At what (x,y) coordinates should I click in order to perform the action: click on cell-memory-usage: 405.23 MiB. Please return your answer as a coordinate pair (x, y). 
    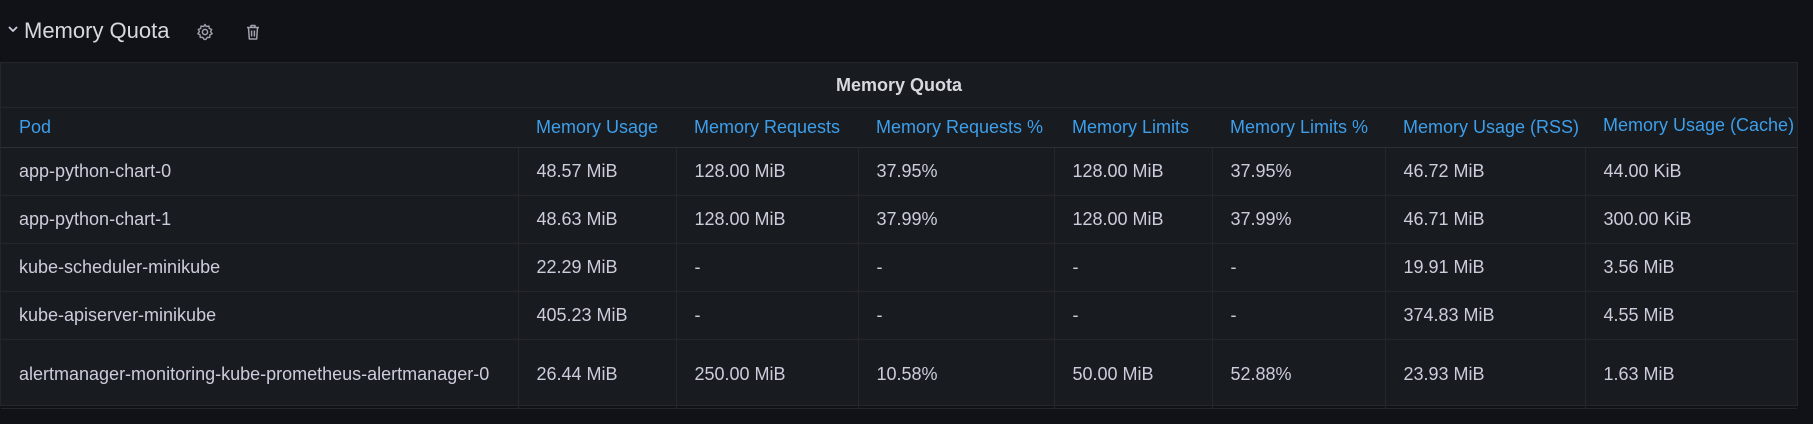
    Looking at the image, I should click on (596, 315).